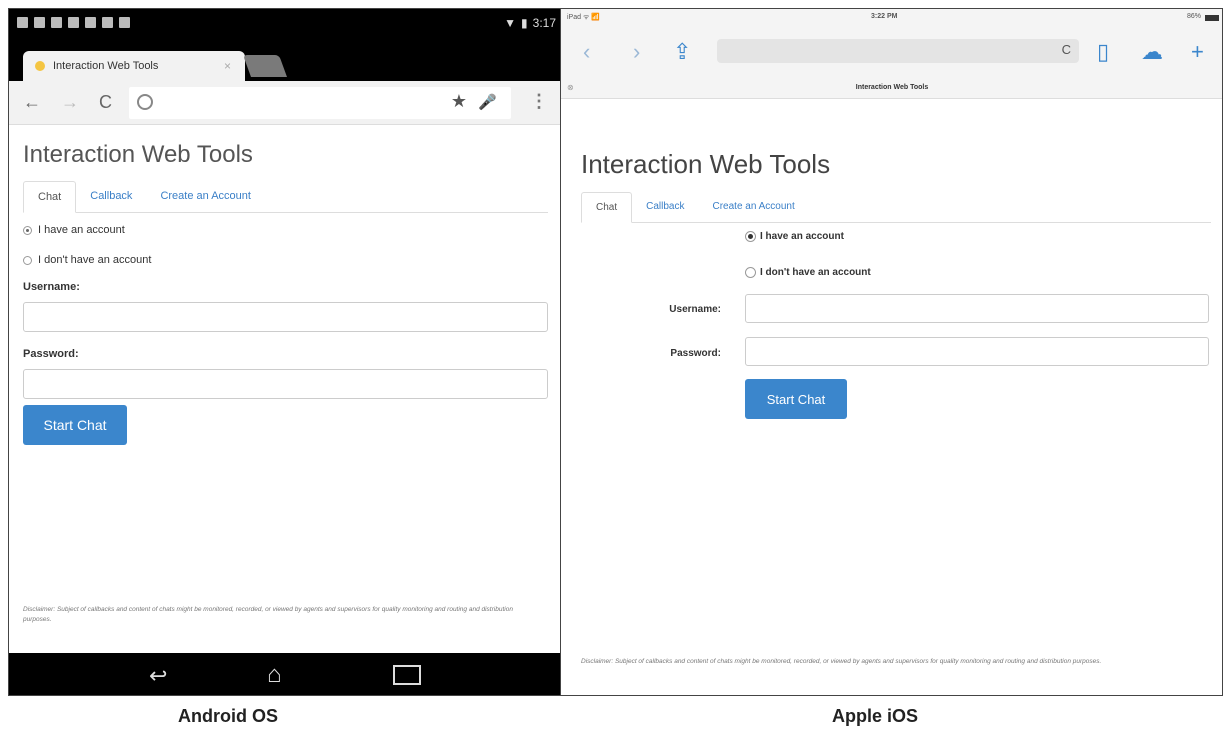 The width and height of the screenshot is (1223, 732). What do you see at coordinates (158, 676) in the screenshot?
I see `back-nav-icon: ↩` at bounding box center [158, 676].